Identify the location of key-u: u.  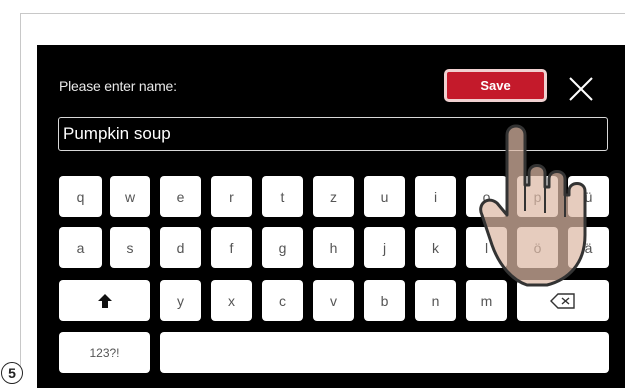
(384, 196).